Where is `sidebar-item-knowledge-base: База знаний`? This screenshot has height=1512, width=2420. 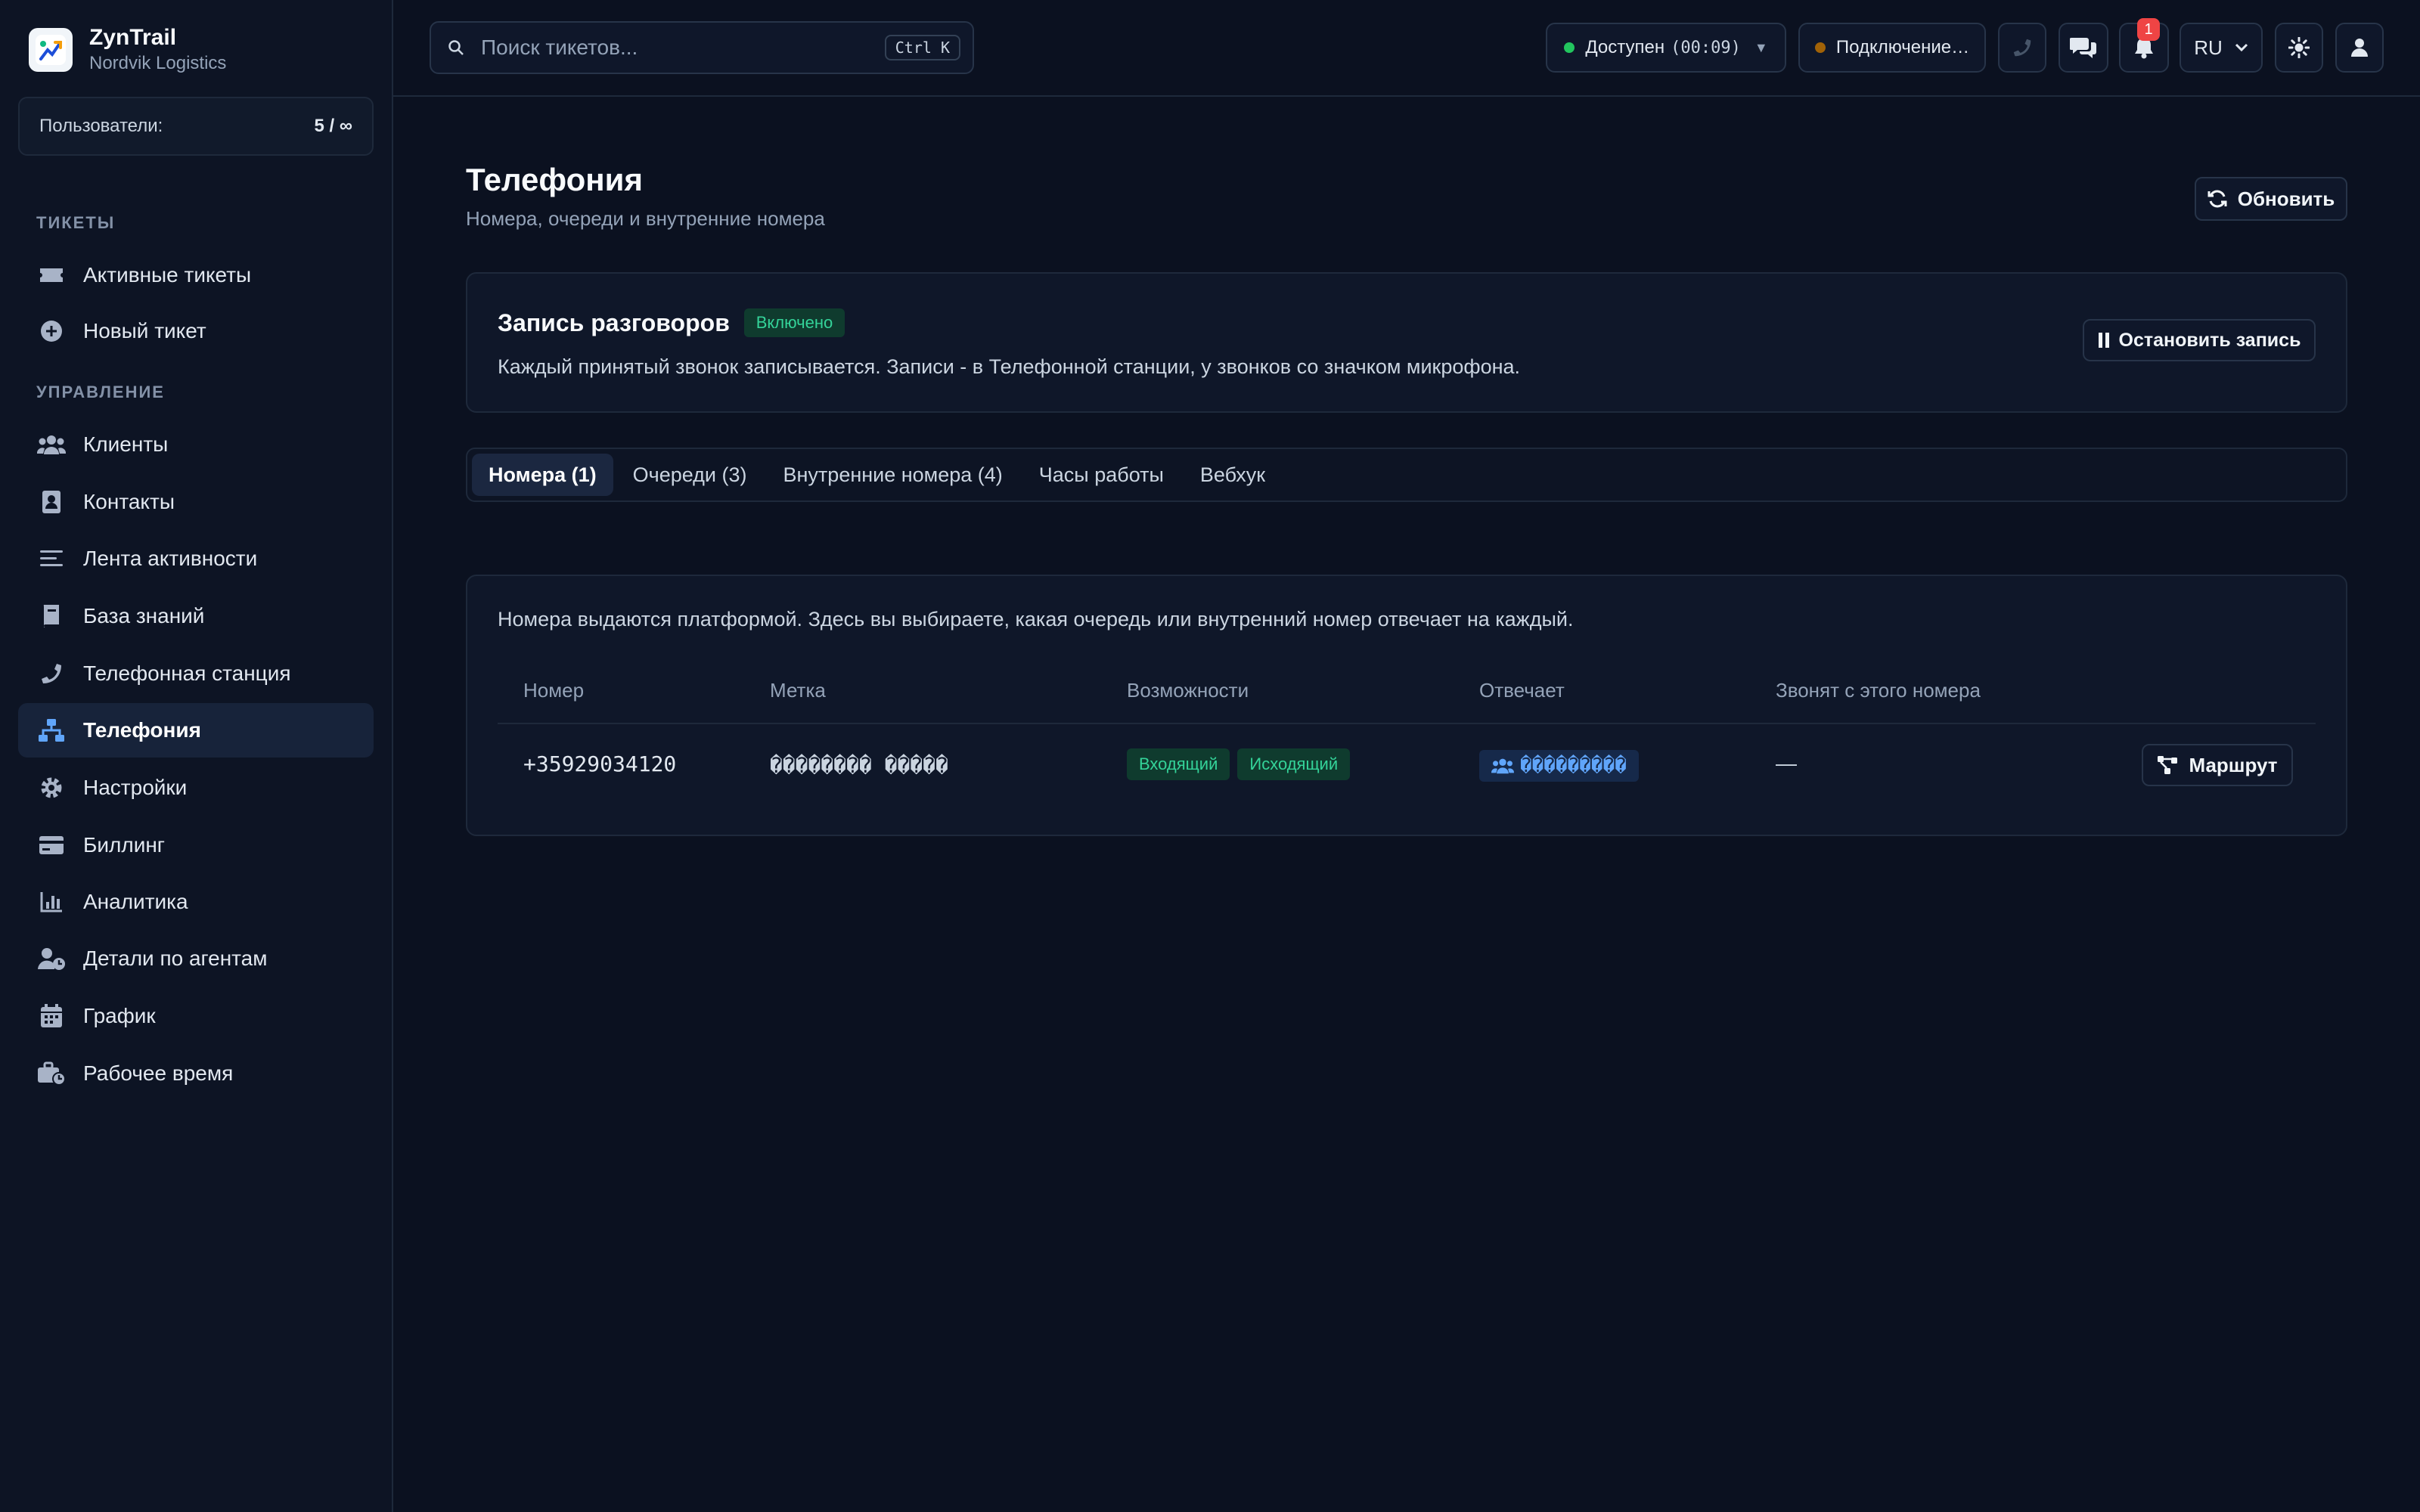 sidebar-item-knowledge-base: База знаний is located at coordinates (196, 616).